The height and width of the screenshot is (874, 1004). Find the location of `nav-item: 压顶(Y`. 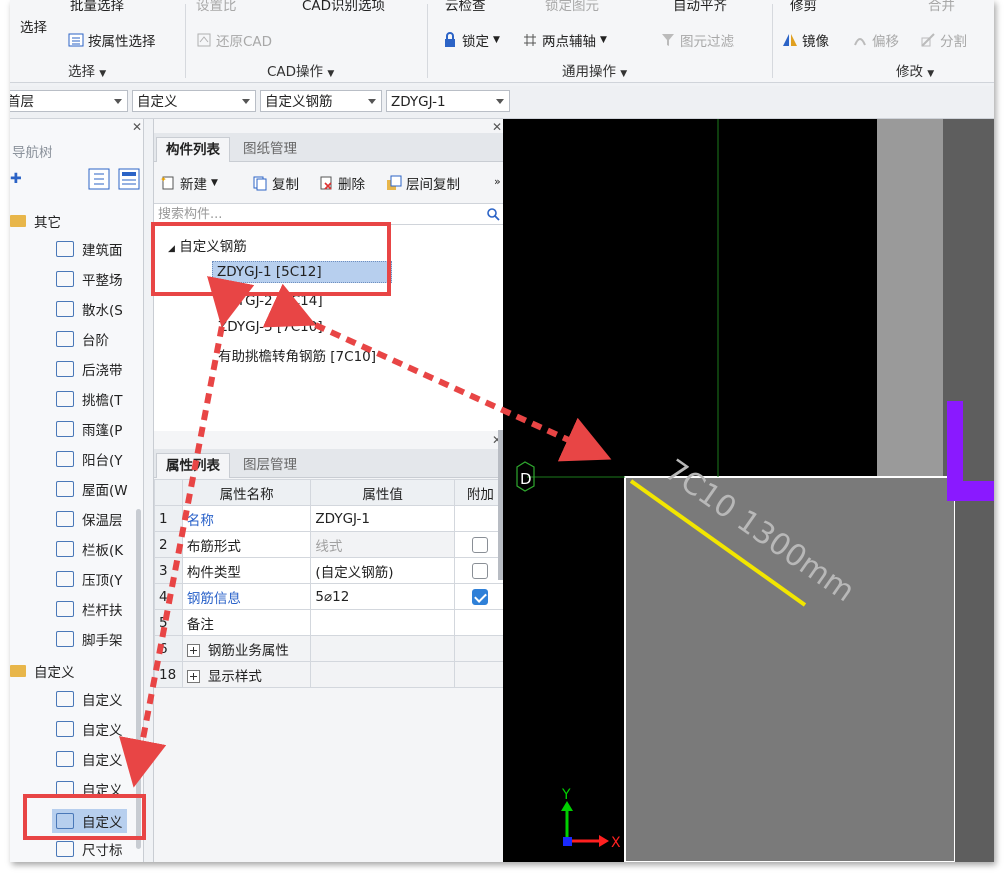

nav-item: 压顶(Y is located at coordinates (89, 579).